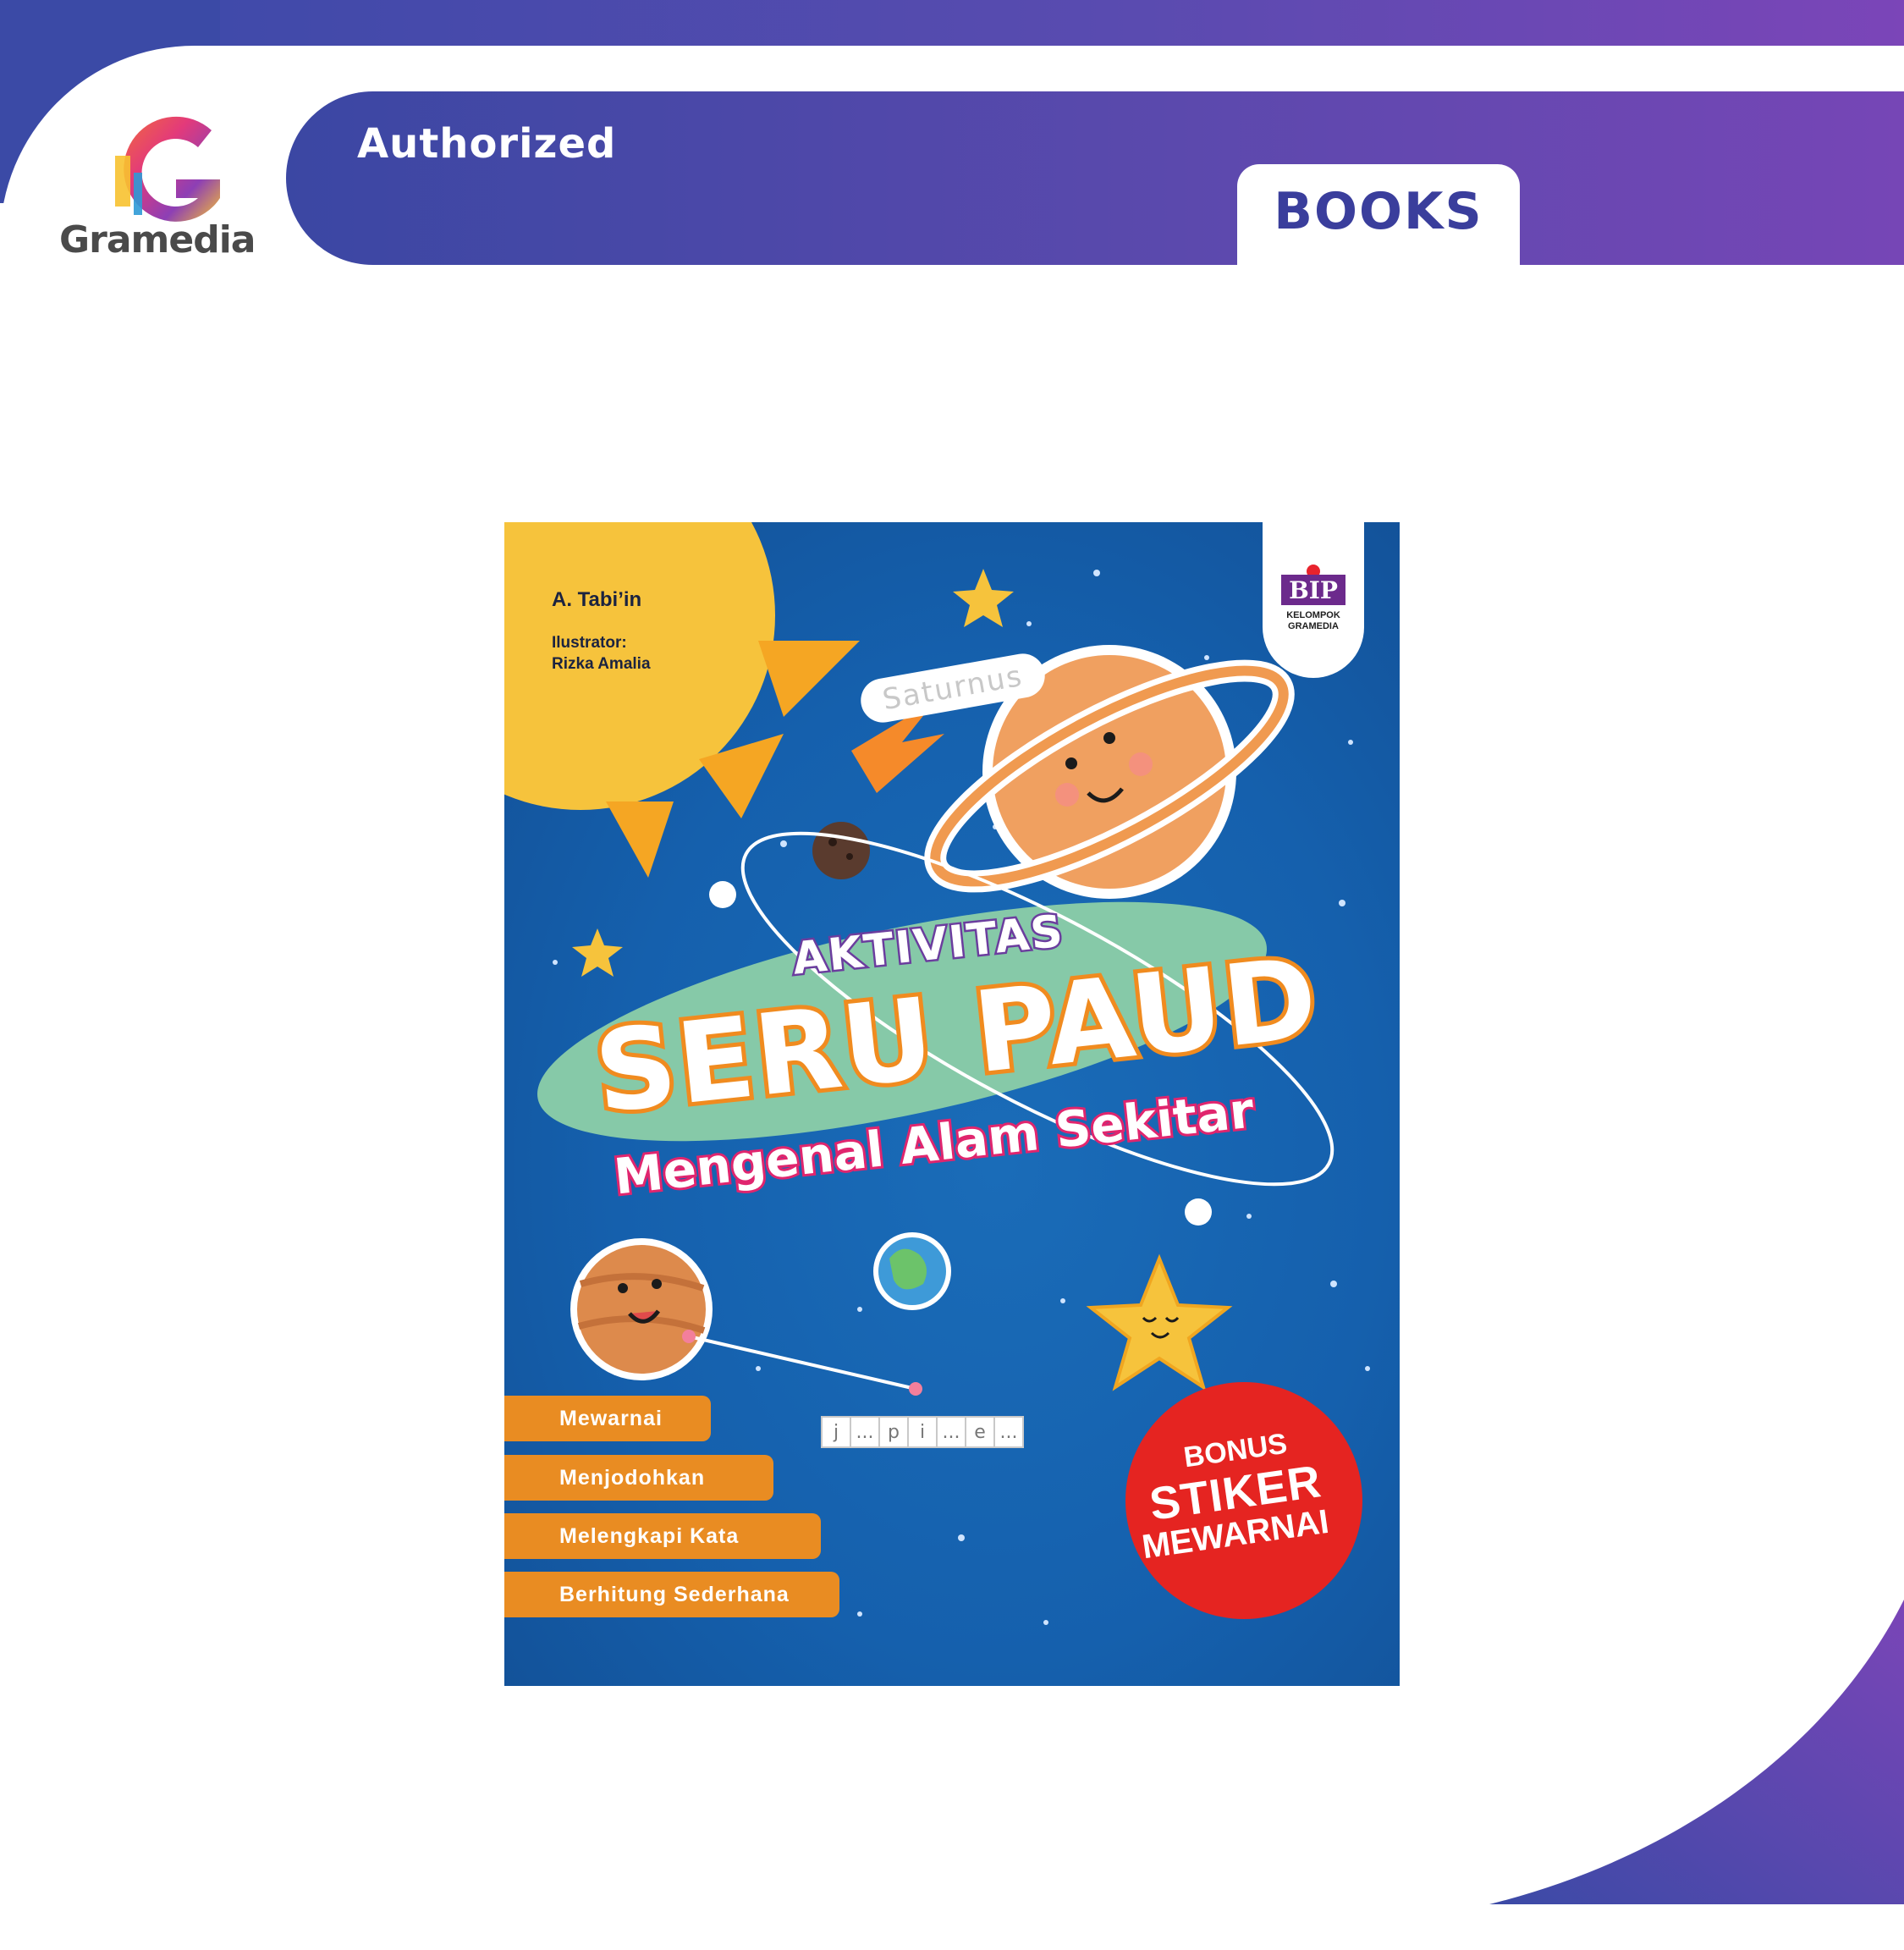  Describe the element at coordinates (1243, 1501) in the screenshot. I see `bonus-sticker-badge: BONUS STIKER MEWARNAI` at that location.